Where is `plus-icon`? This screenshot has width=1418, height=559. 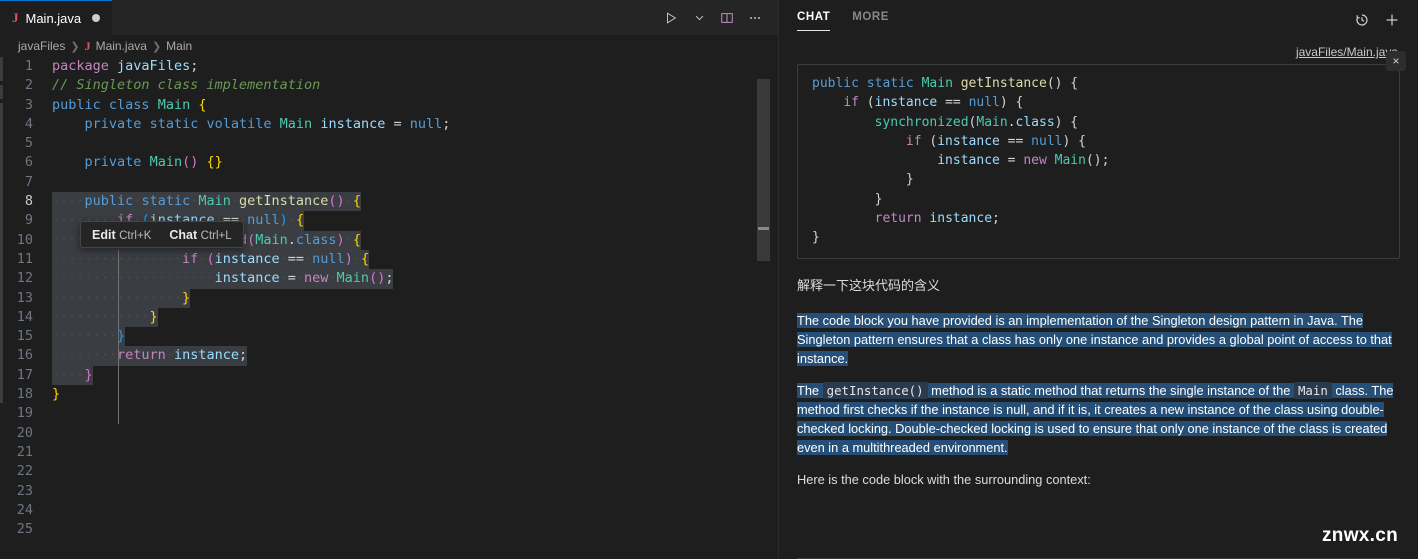
plus-icon is located at coordinates (1392, 20).